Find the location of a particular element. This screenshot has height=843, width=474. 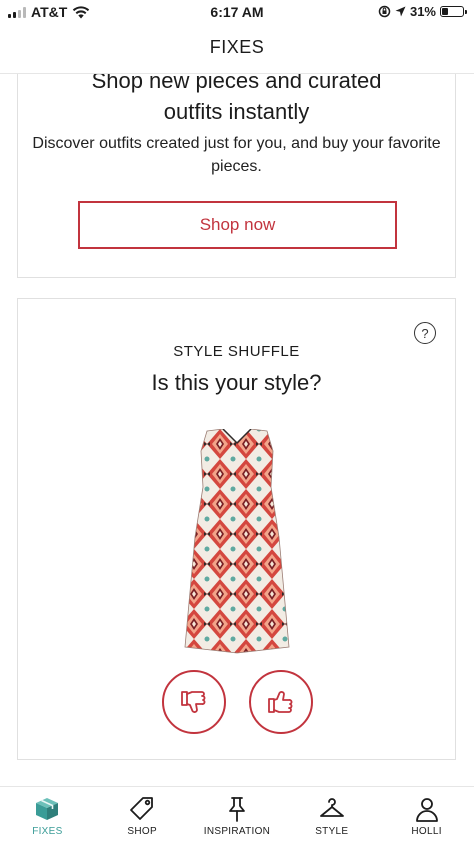

thumbs-down-button is located at coordinates (194, 702).